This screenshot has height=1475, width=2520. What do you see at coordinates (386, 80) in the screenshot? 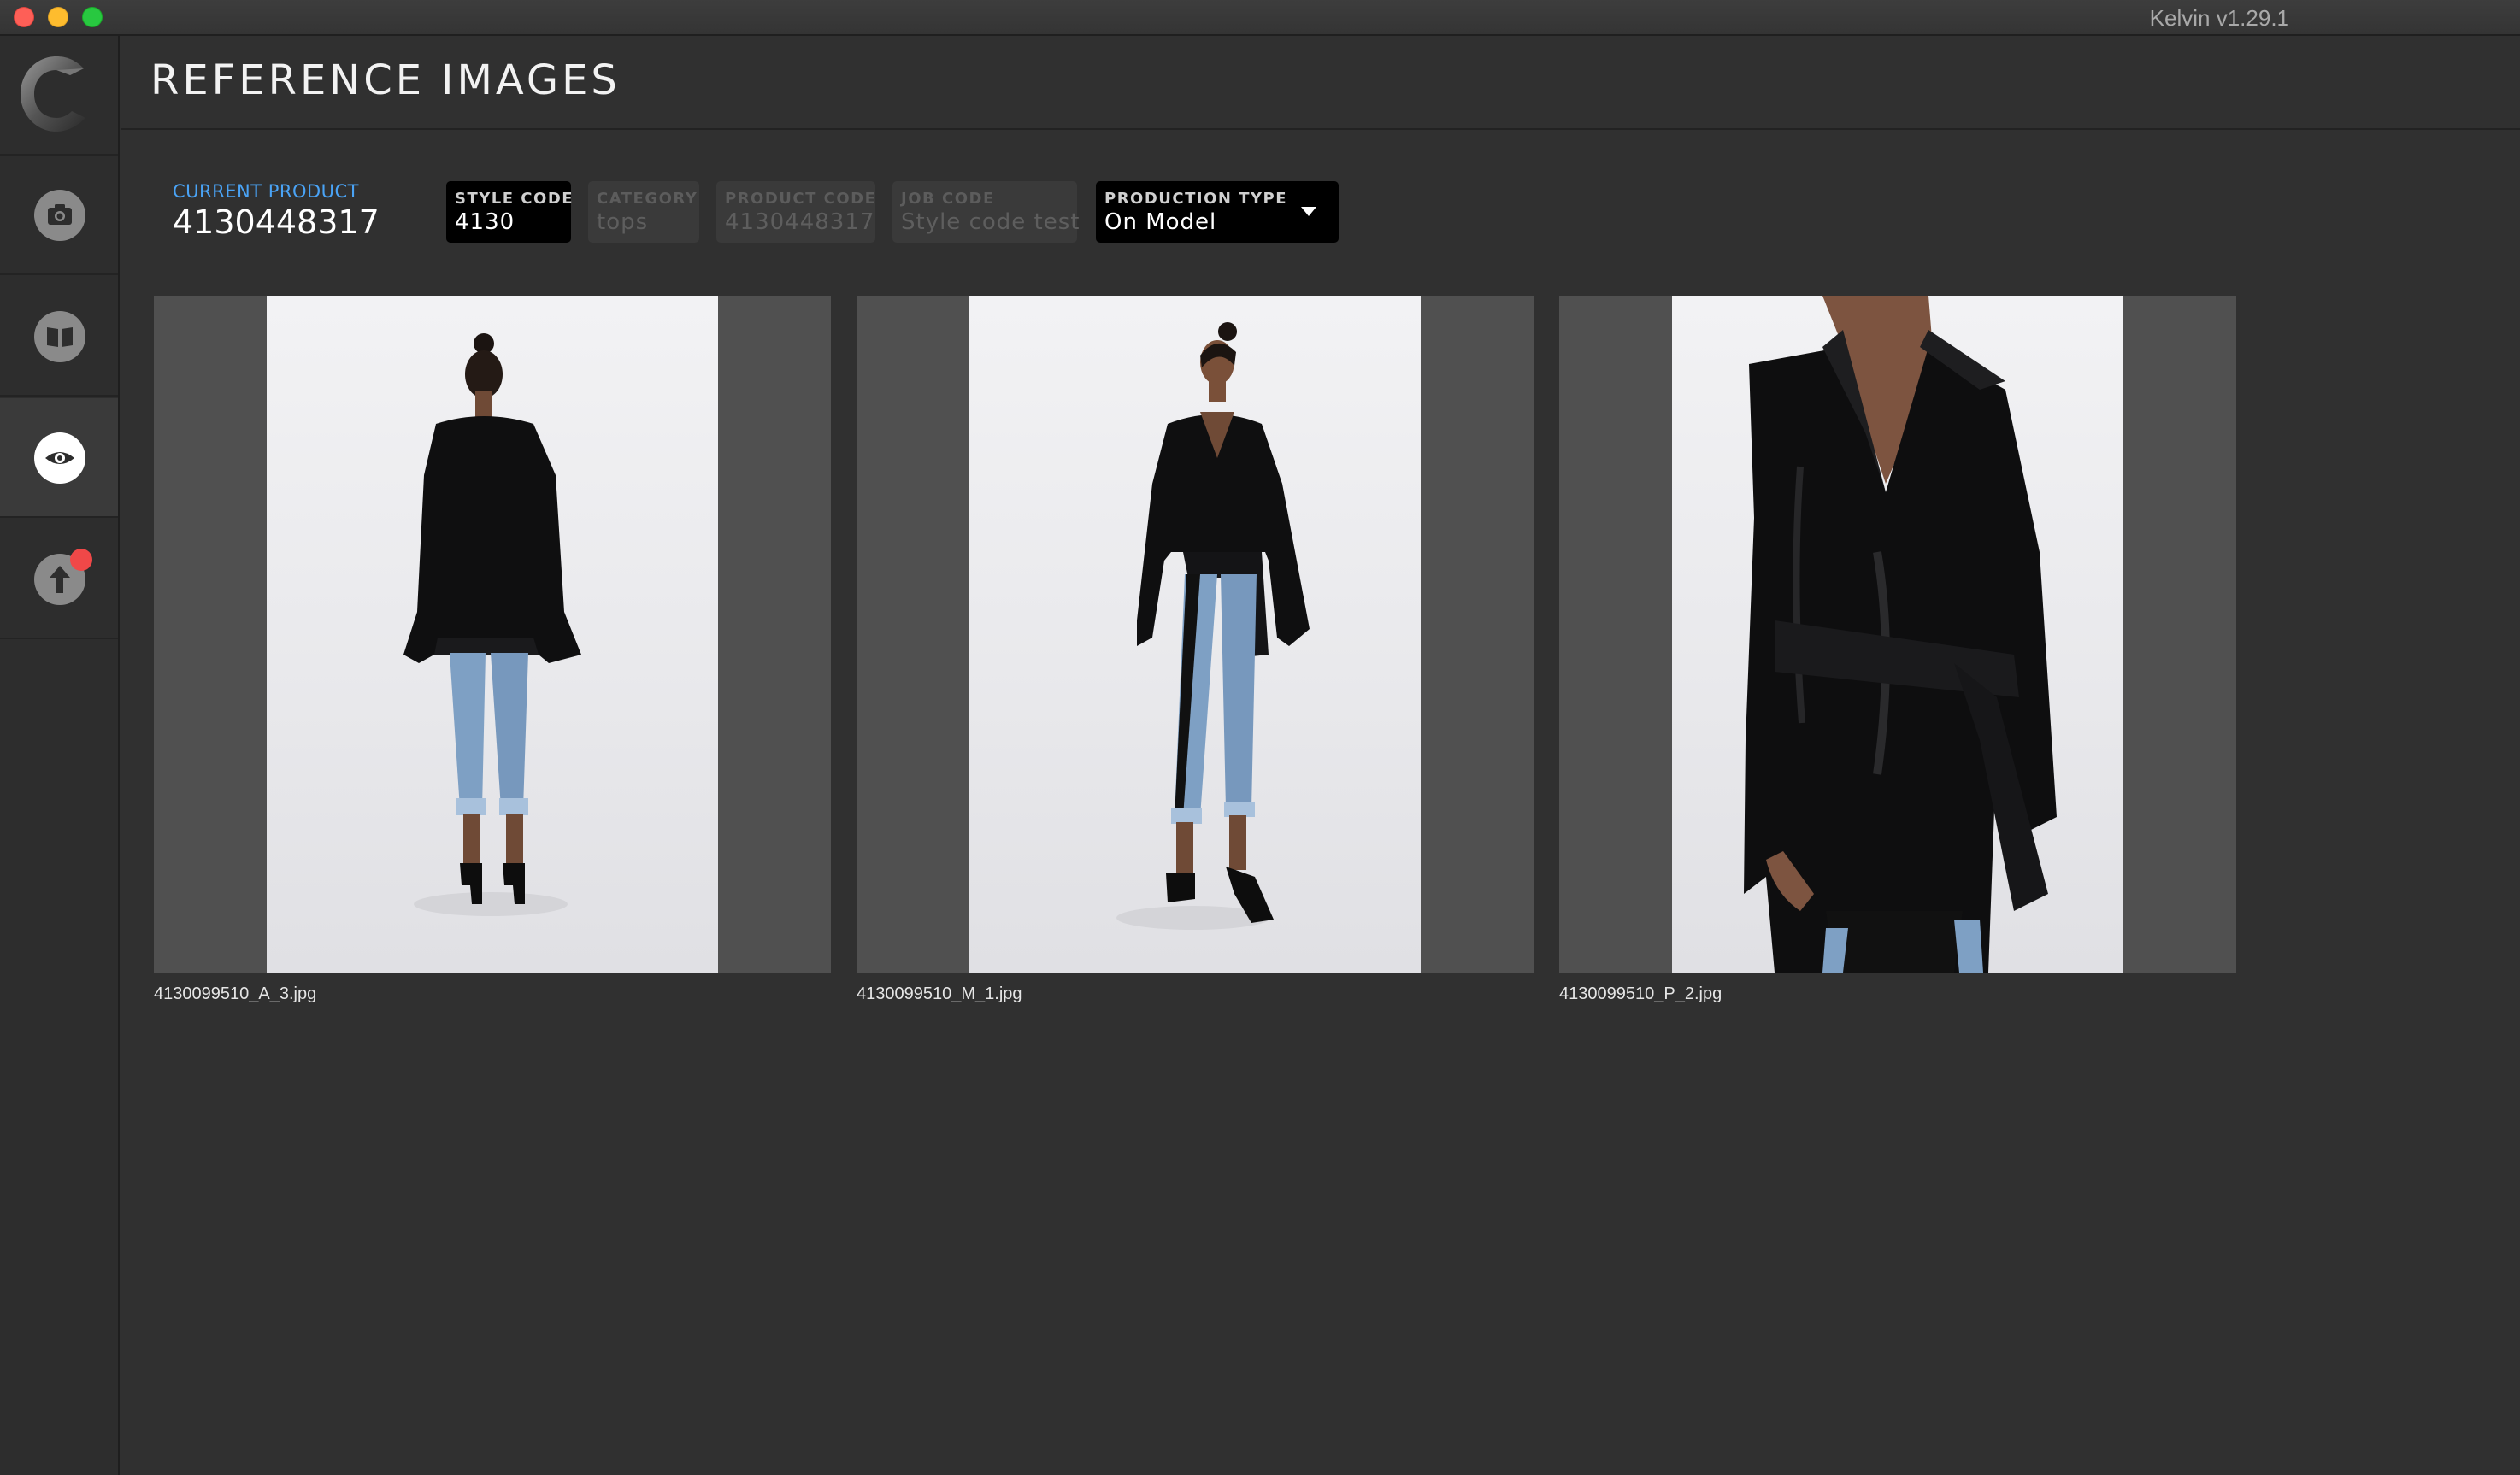
I see `page-title: REFERENCE IMAGES` at bounding box center [386, 80].